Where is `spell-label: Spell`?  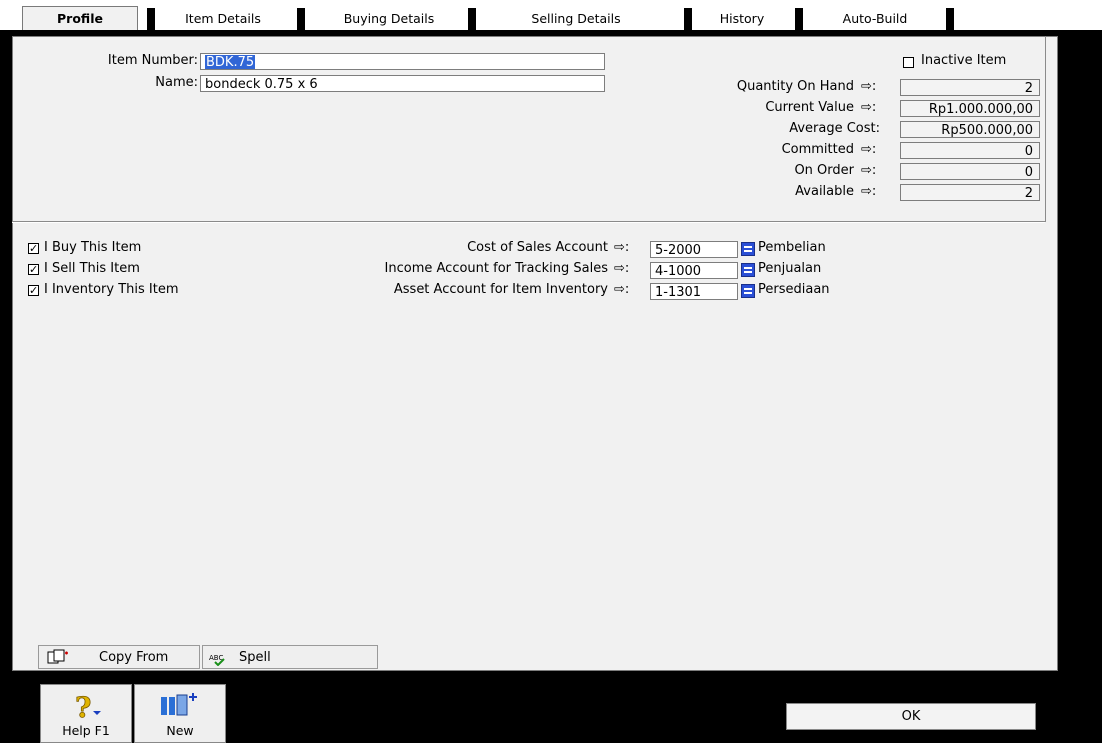 spell-label: Spell is located at coordinates (255, 657).